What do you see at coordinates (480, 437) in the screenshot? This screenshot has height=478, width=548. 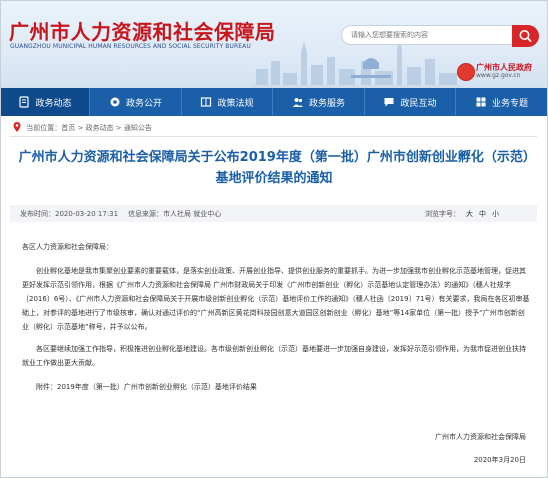 I see `signature-organization: 广州市人力资源和社会保障局` at bounding box center [480, 437].